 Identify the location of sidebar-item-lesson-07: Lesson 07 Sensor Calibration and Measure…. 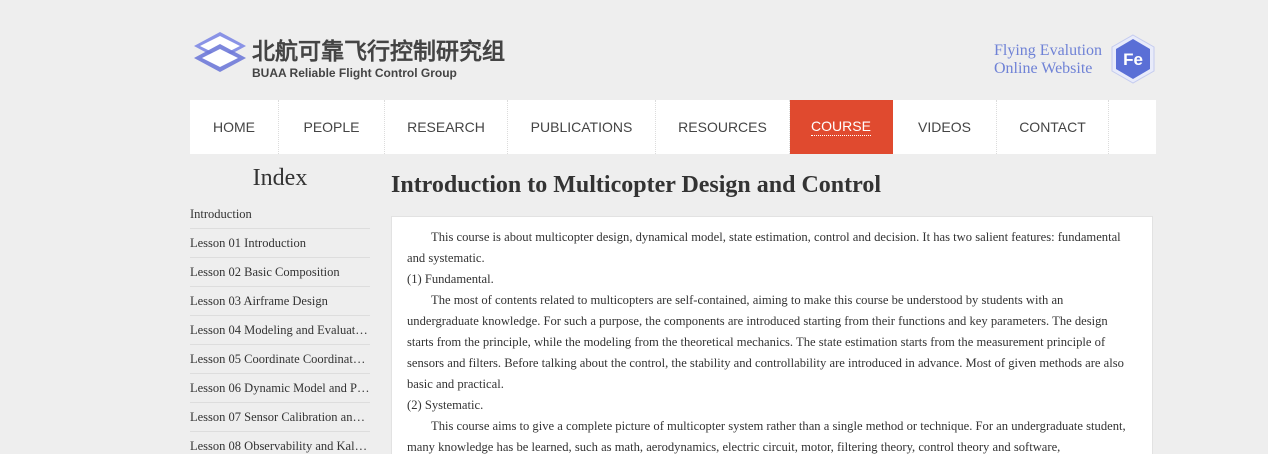
(280, 417).